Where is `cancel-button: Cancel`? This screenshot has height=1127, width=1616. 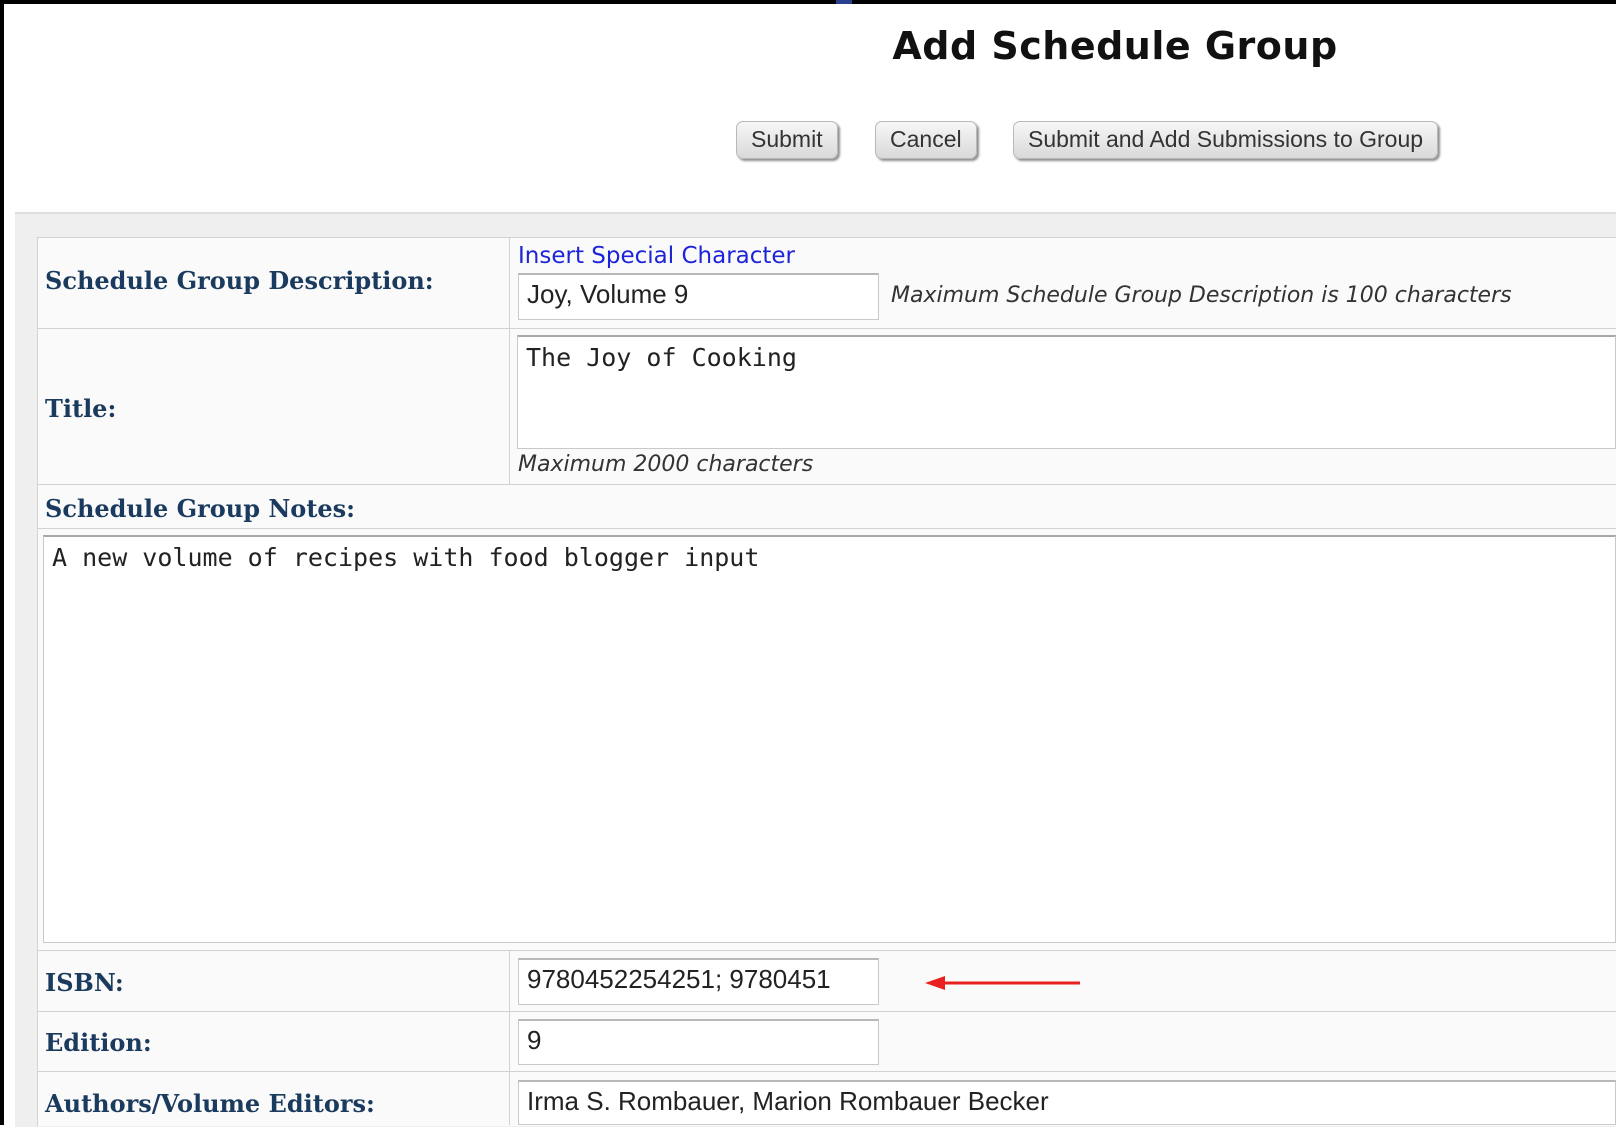 cancel-button: Cancel is located at coordinates (926, 140).